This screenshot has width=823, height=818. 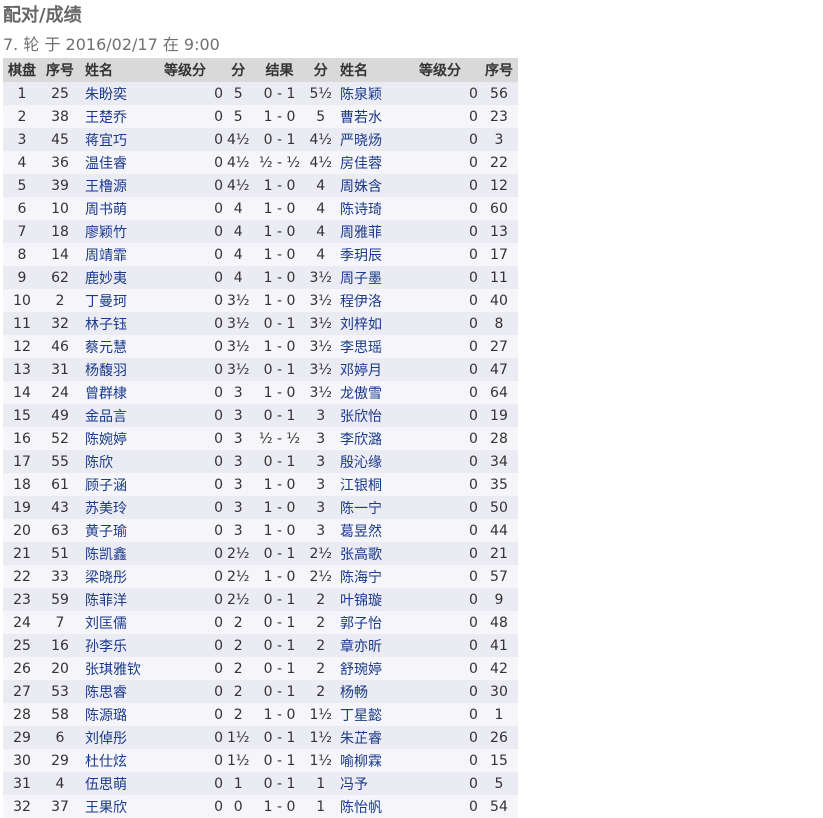 I want to click on black-player-name: 龙傲雪, so click(x=366, y=392).